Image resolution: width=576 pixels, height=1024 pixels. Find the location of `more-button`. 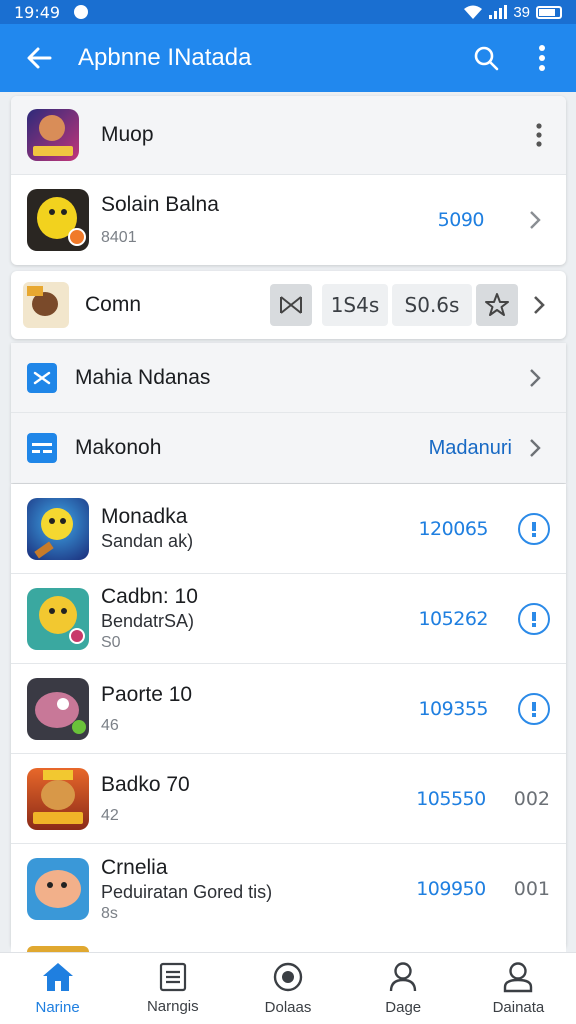

more-button is located at coordinates (542, 58).